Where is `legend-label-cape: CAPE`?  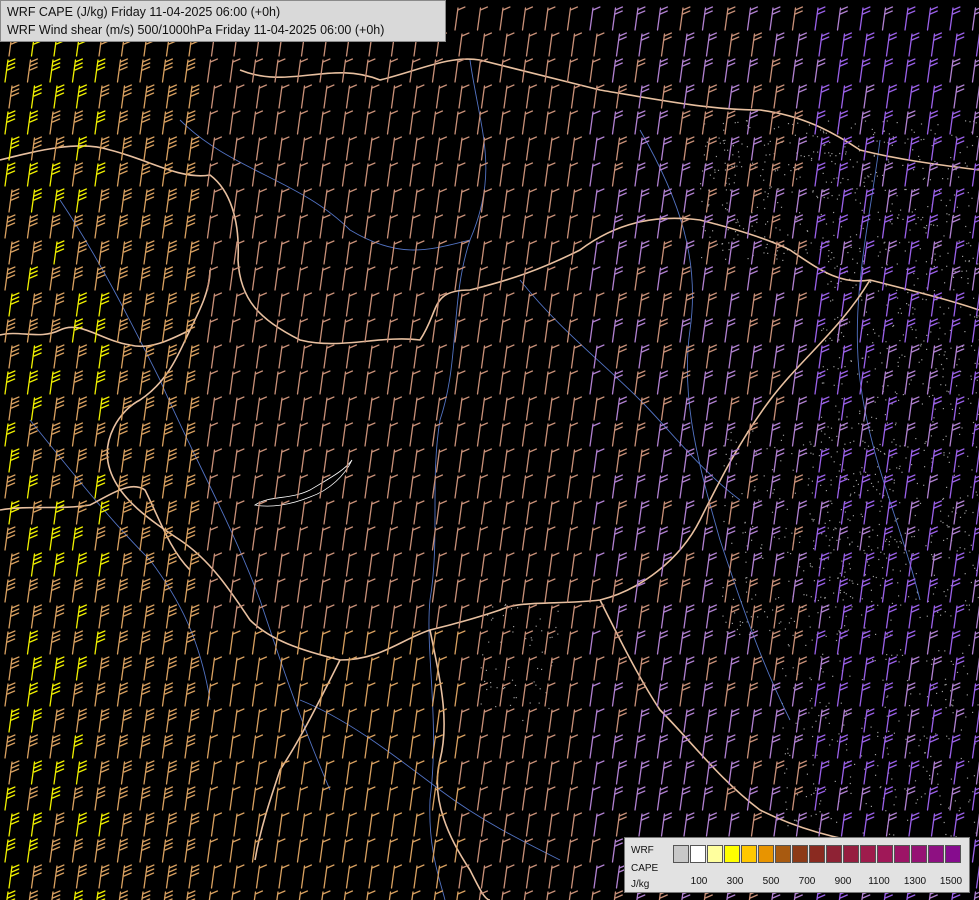 legend-label-cape: CAPE is located at coordinates (645, 868).